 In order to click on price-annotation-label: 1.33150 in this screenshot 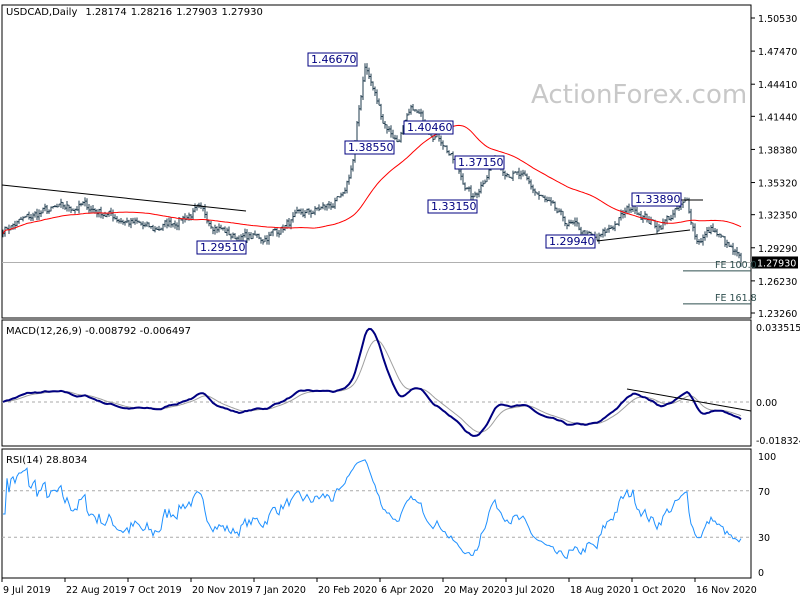, I will do `click(454, 206)`.